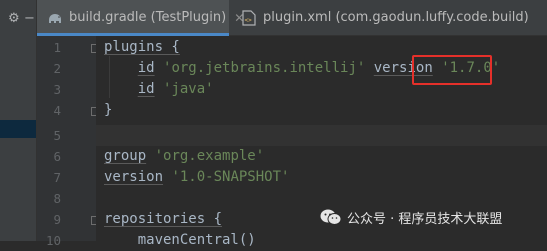 The height and width of the screenshot is (251, 547). I want to click on code-line: repositories {, so click(163, 219).